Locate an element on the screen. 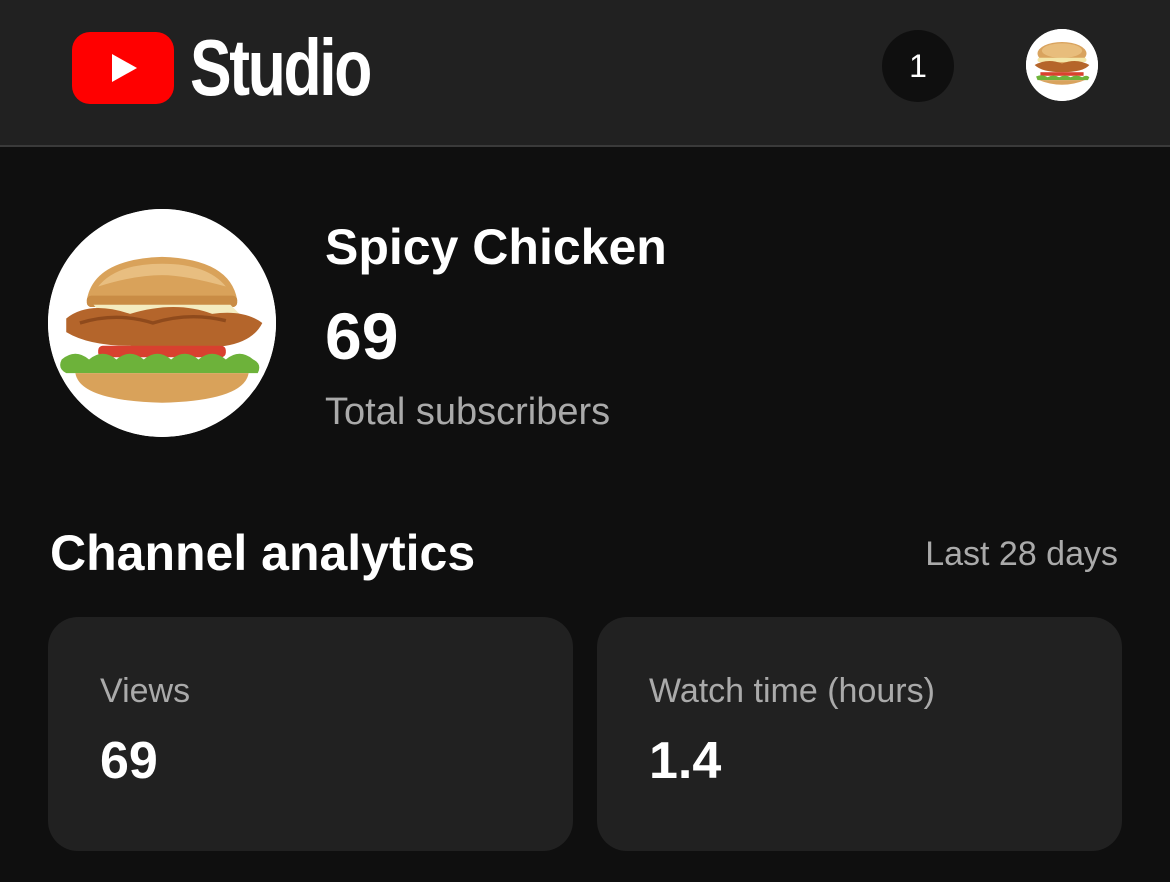 This screenshot has width=1170, height=882. notification-count-badge: 1 is located at coordinates (918, 66).